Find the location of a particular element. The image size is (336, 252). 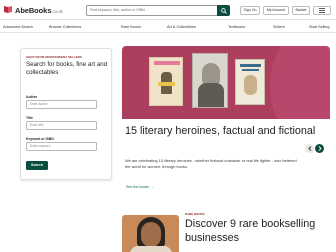

logo-text: AbeBooks is located at coordinates (33, 10).